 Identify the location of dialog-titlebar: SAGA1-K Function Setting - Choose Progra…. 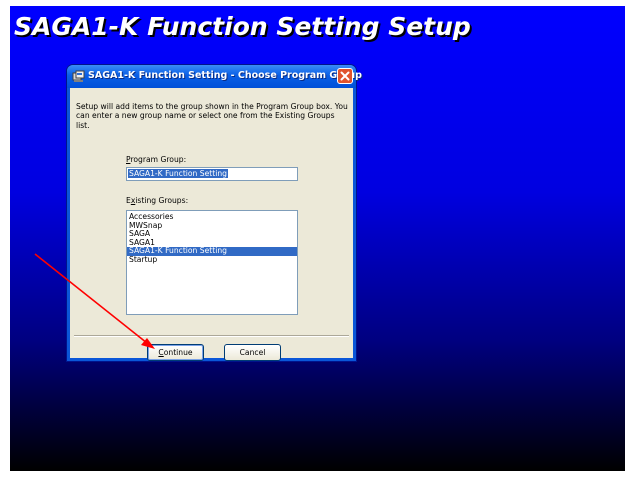
(214, 76).